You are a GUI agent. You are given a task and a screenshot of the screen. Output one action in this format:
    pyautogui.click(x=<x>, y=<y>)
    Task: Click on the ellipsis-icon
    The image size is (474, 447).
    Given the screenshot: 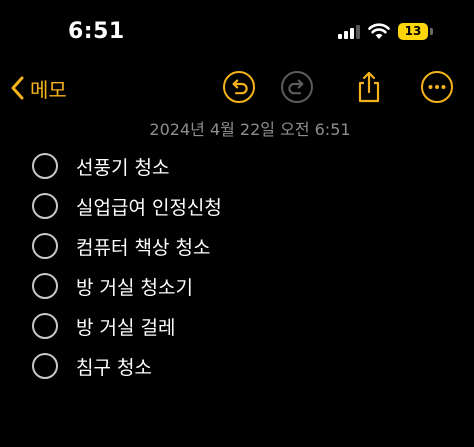 What is the action you would take?
    pyautogui.click(x=437, y=87)
    